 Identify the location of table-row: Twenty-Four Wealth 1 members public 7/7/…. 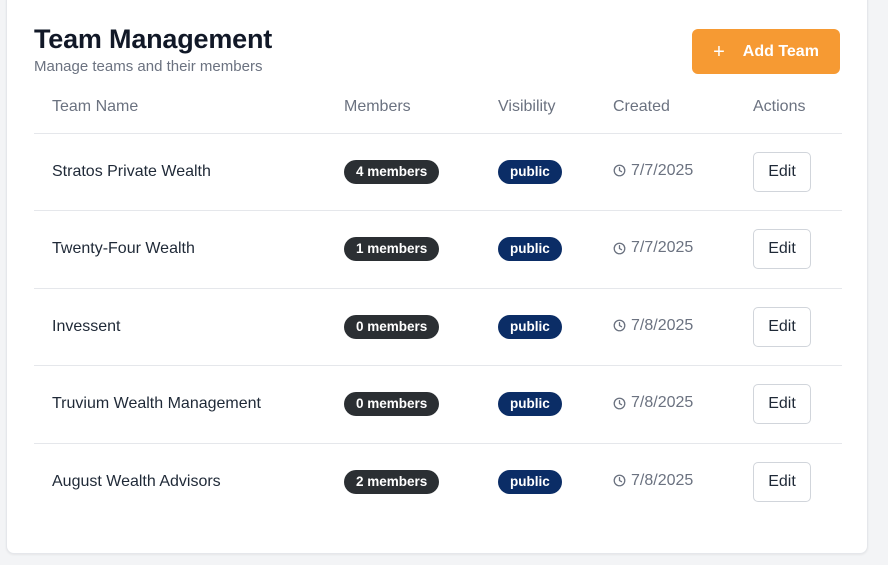
(438, 249).